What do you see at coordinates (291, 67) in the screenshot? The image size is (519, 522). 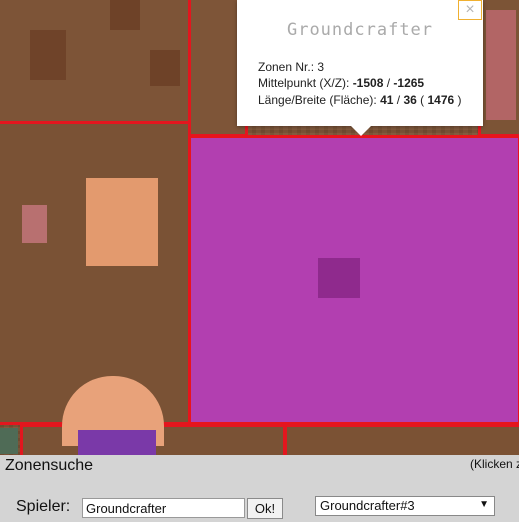 I see `zone-number-line: Zonen Nr.: 3` at bounding box center [291, 67].